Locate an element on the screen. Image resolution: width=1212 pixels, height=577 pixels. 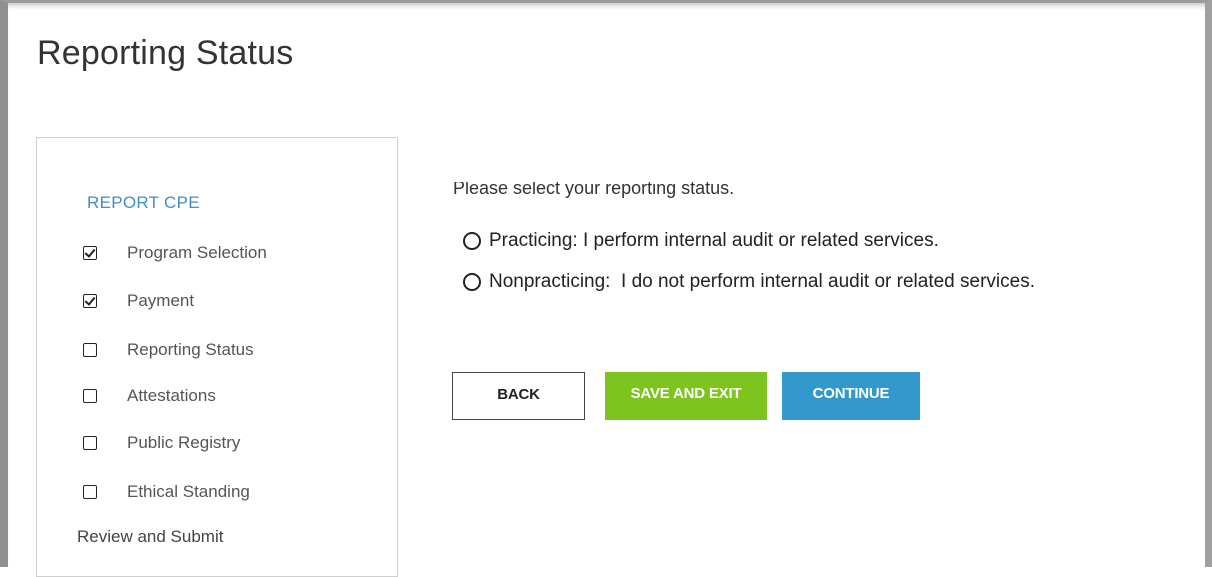
step-label: Attestations is located at coordinates (171, 395).